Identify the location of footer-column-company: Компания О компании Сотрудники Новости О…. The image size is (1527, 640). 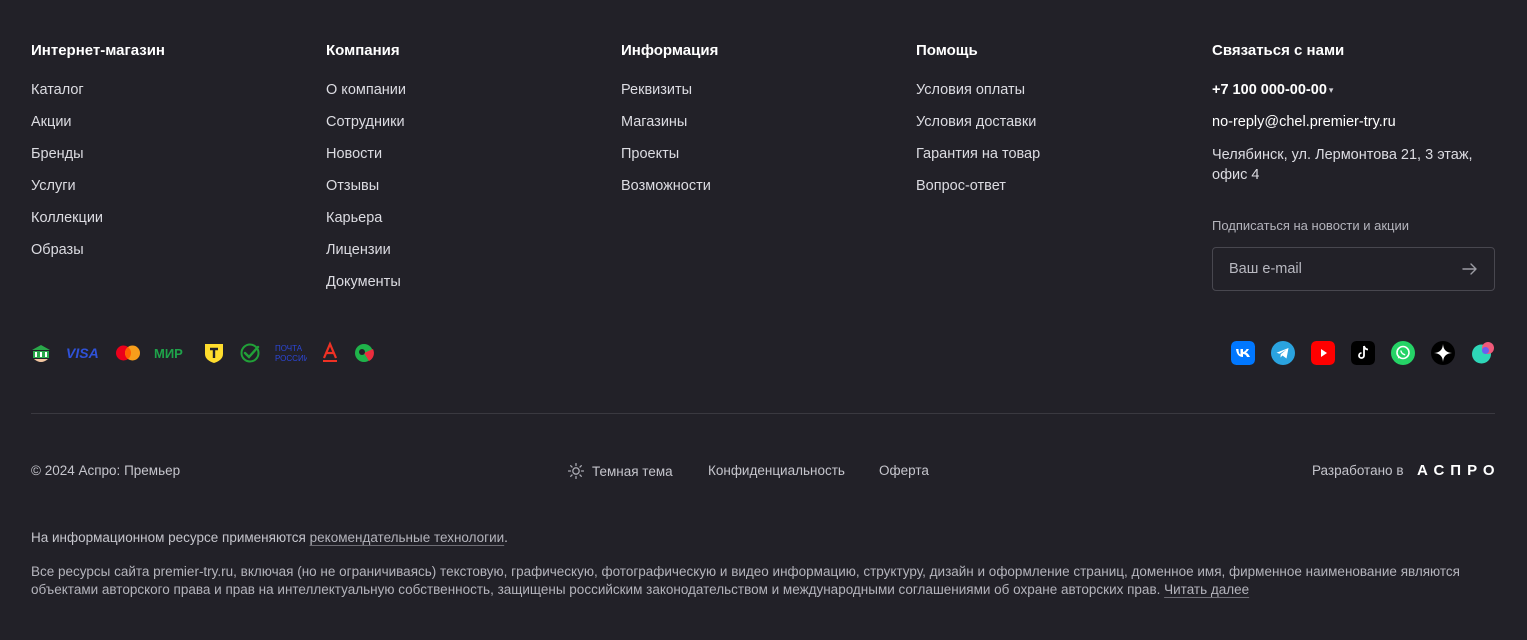
(366, 173).